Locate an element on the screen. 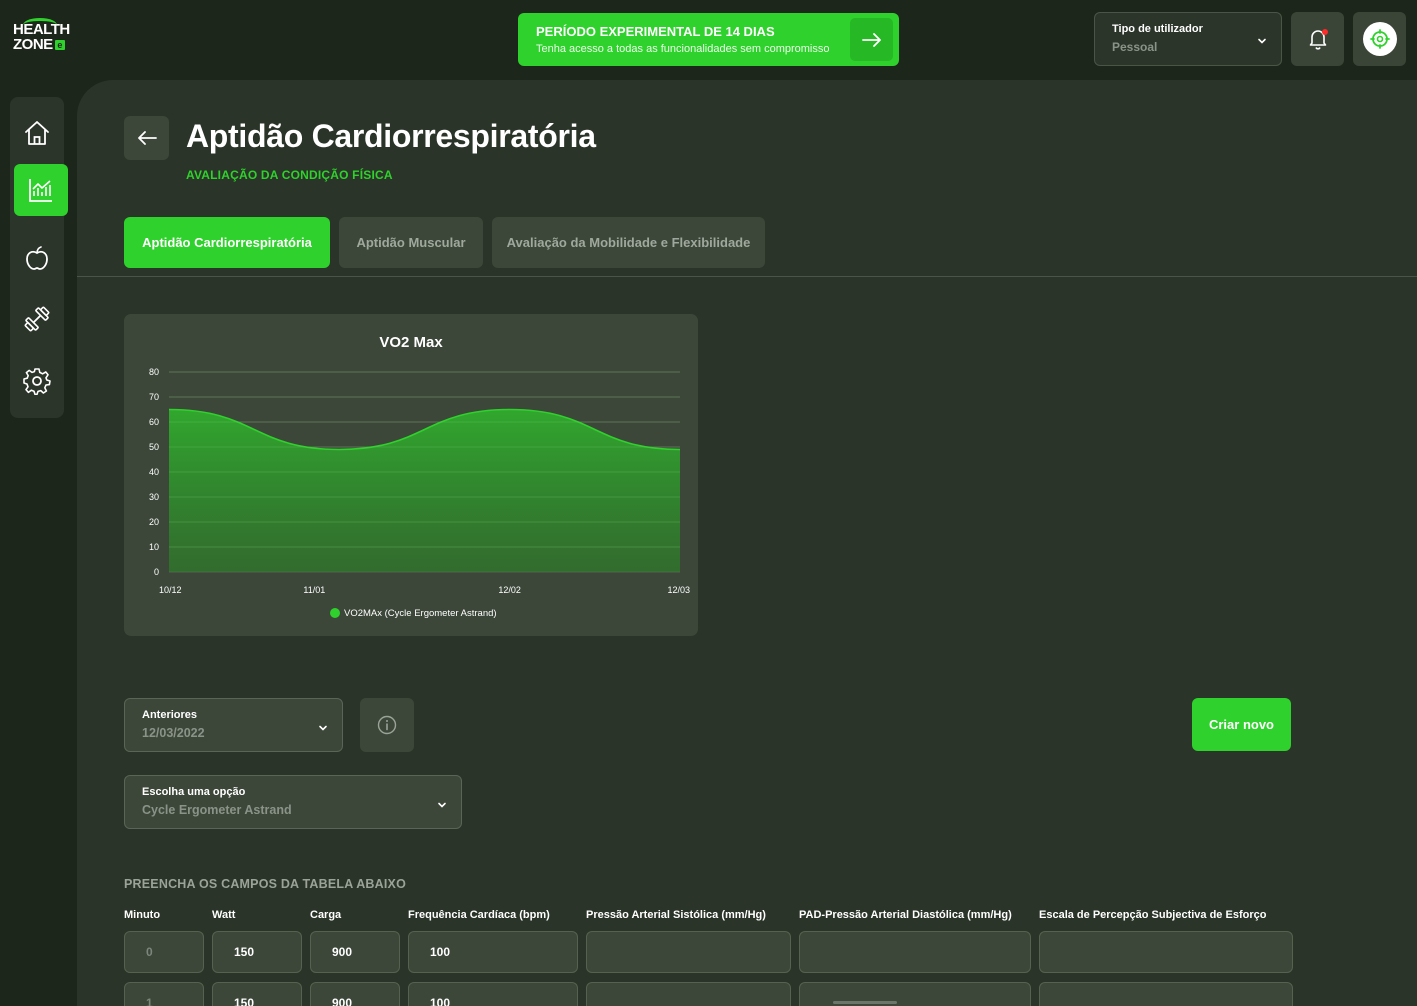  sidebar-item-settings is located at coordinates (37, 381).